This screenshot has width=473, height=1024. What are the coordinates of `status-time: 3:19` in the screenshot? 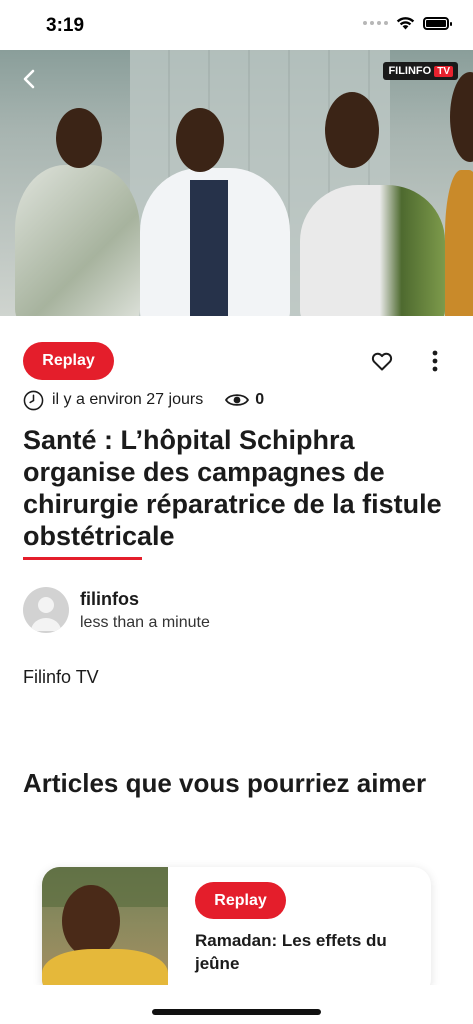 It's located at (65, 25).